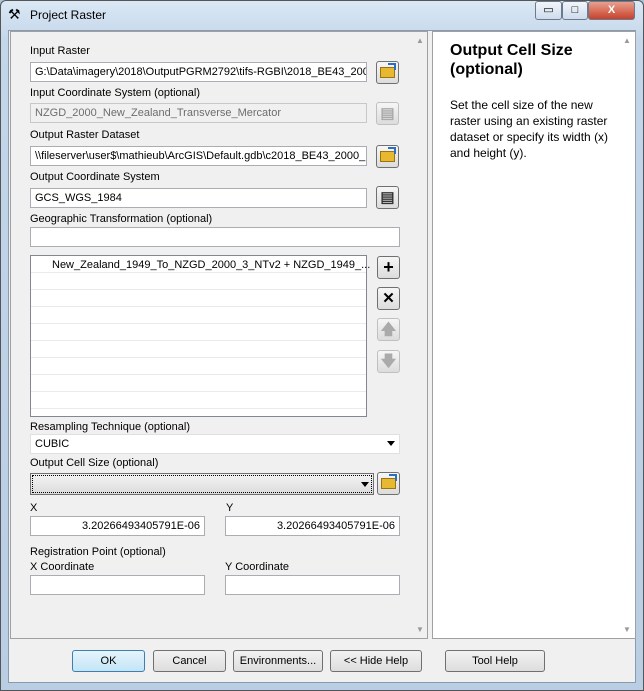 The height and width of the screenshot is (691, 644). Describe the element at coordinates (95, 177) in the screenshot. I see `output-cs-label: Output Coordinate System` at that location.